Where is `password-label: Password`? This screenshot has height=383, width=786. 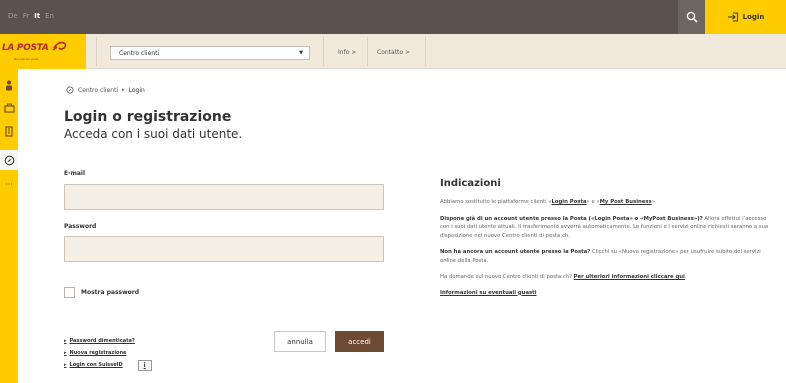
password-label: Password is located at coordinates (80, 226).